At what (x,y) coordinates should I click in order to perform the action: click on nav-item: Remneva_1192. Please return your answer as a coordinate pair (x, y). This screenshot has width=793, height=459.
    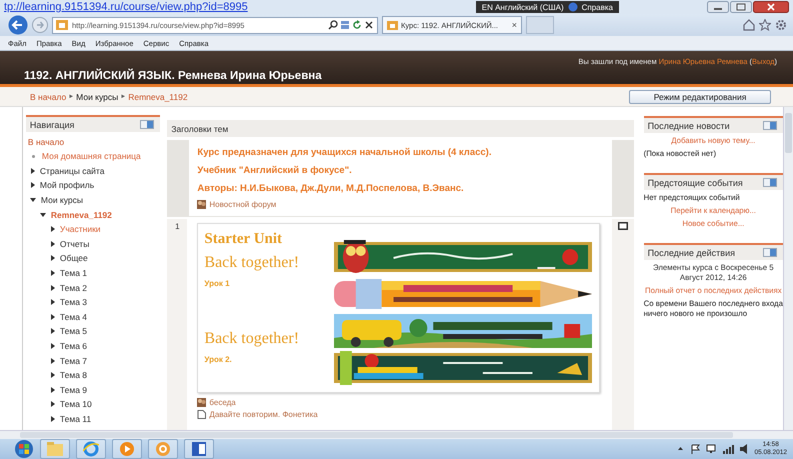
    Looking at the image, I should click on (81, 215).